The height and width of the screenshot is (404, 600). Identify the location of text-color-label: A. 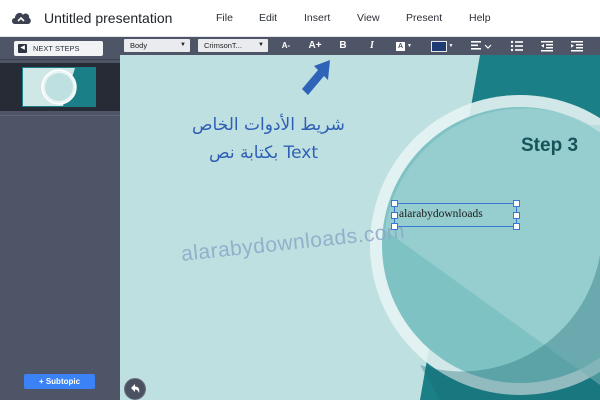
(400, 46).